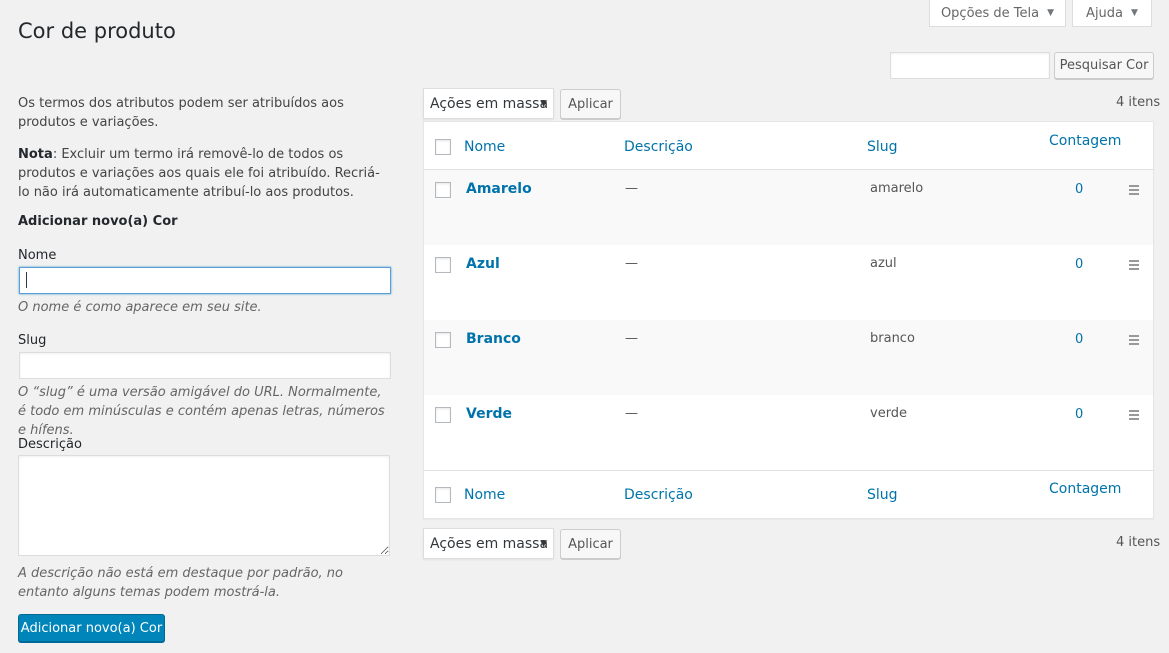  I want to click on help-tab: Ajuda ▼, so click(1112, 13).